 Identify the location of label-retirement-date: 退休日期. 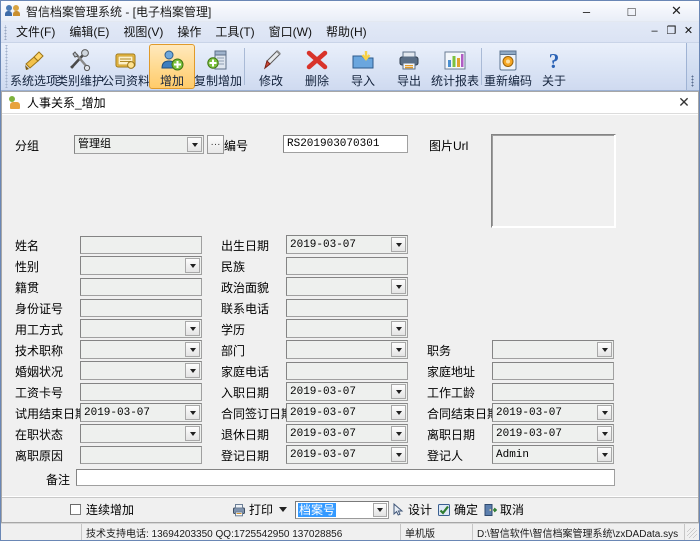
(245, 435).